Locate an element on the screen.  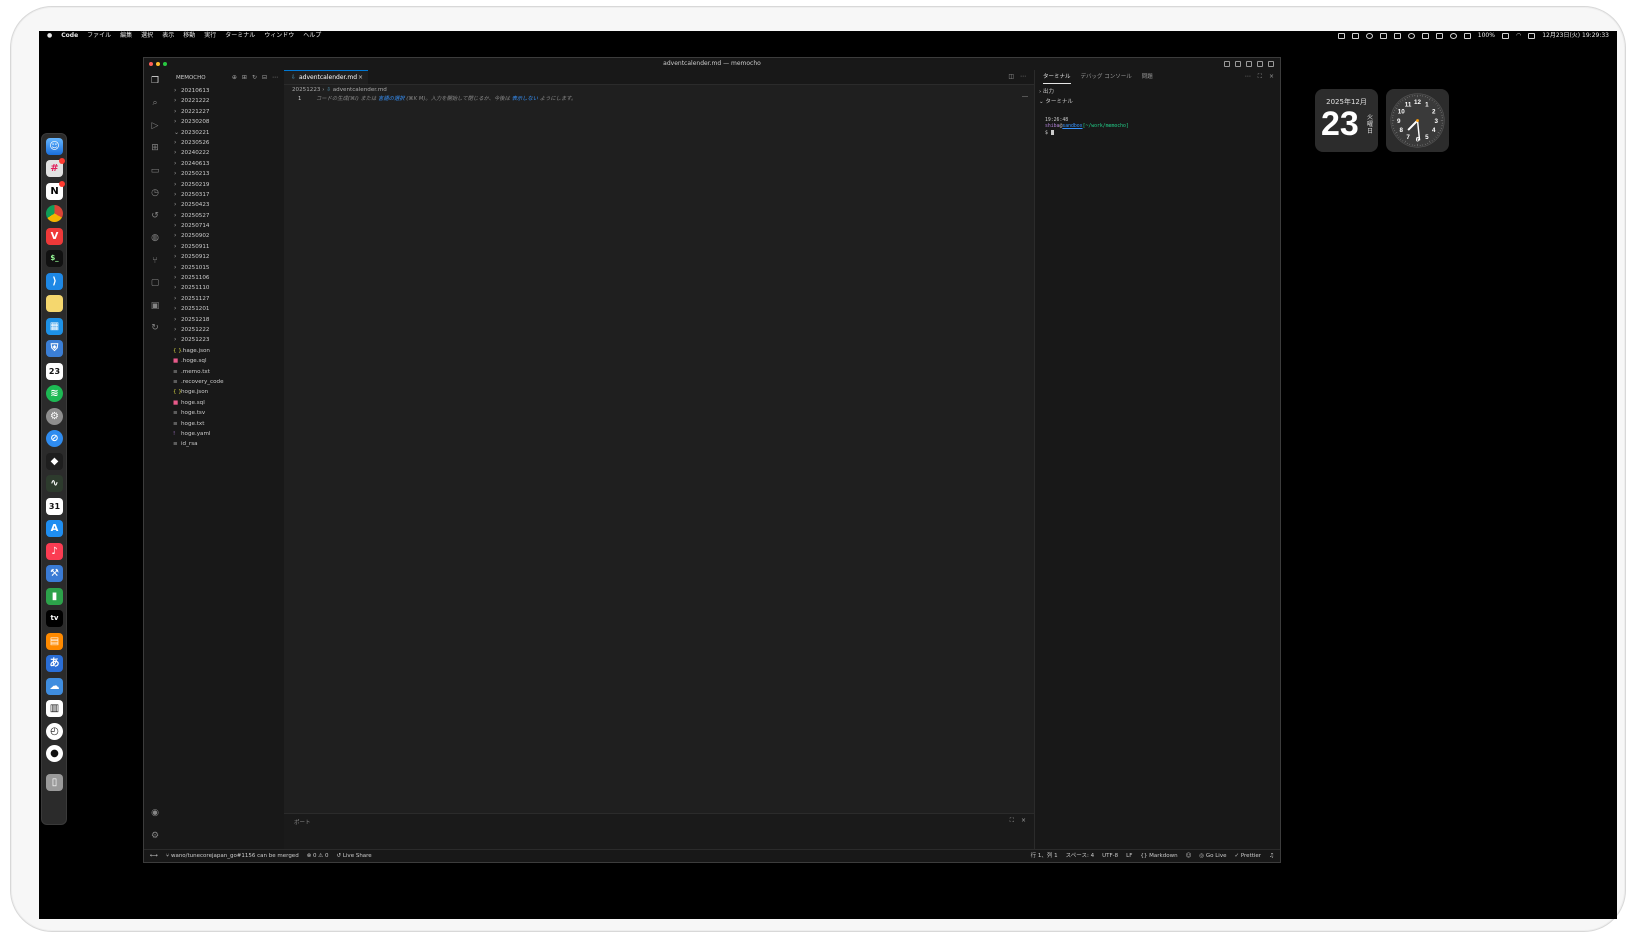
tree-folder: › 20251110 is located at coordinates (225, 288).